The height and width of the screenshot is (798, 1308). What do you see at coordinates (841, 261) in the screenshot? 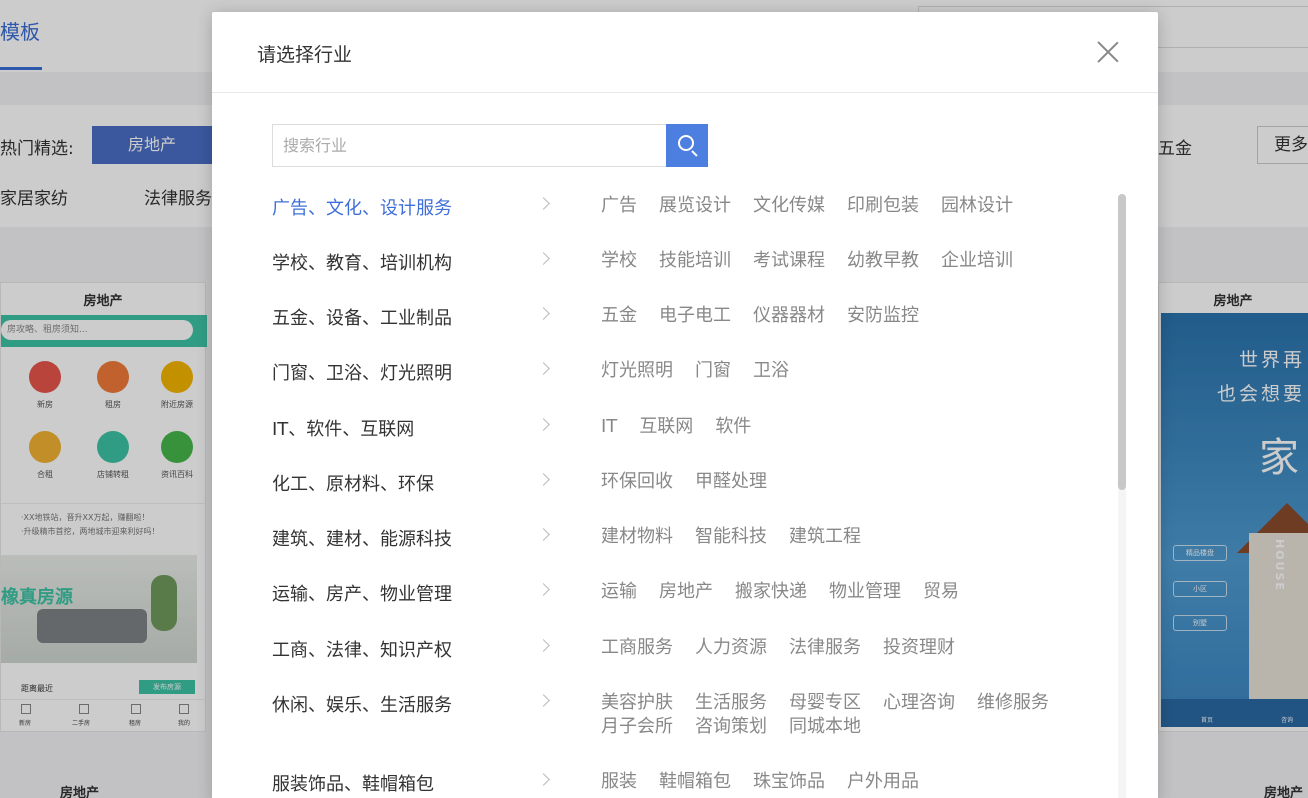
I see `subcategory-list: 学校 技能培训 考试课程 幼教早教 企业培训` at bounding box center [841, 261].